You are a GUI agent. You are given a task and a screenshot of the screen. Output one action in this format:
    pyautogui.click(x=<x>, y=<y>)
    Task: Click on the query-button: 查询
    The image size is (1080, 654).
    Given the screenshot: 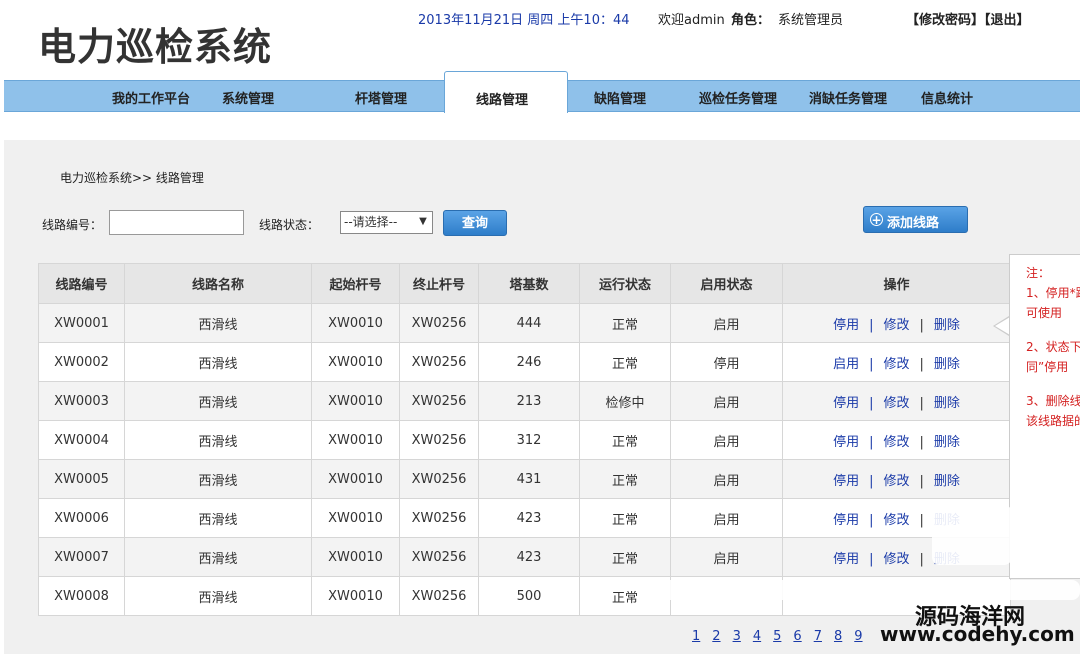 What is the action you would take?
    pyautogui.click(x=475, y=223)
    